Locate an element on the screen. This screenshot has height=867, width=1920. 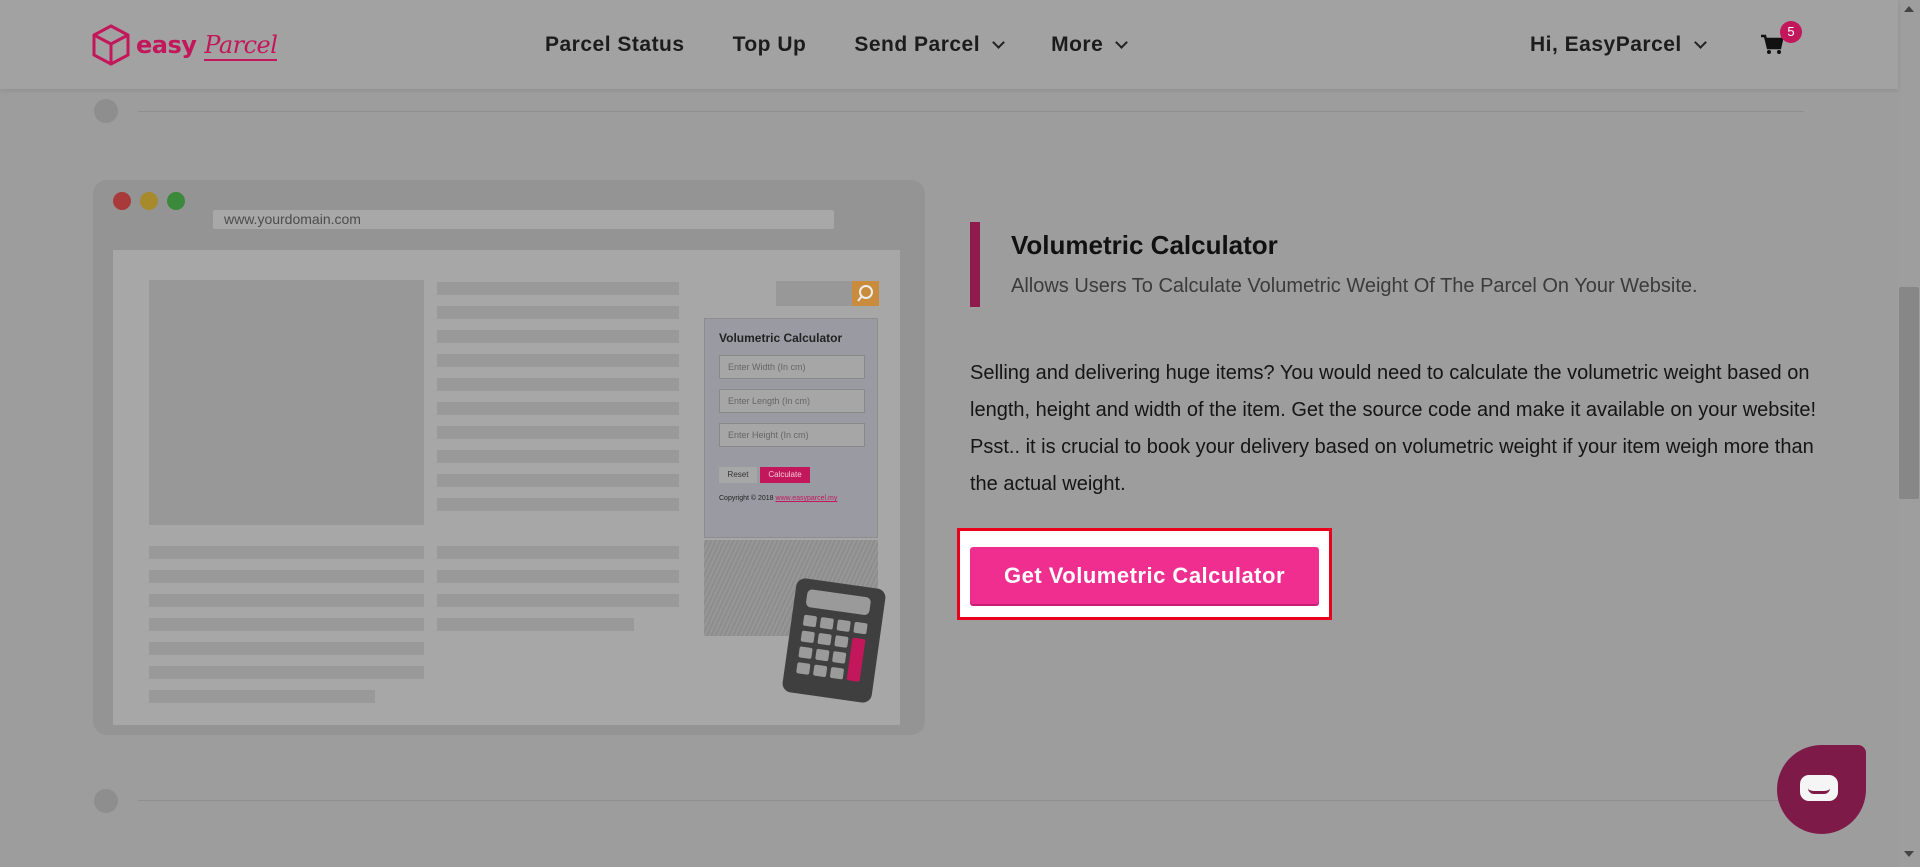
parcel-box-icon is located at coordinates (111, 45).